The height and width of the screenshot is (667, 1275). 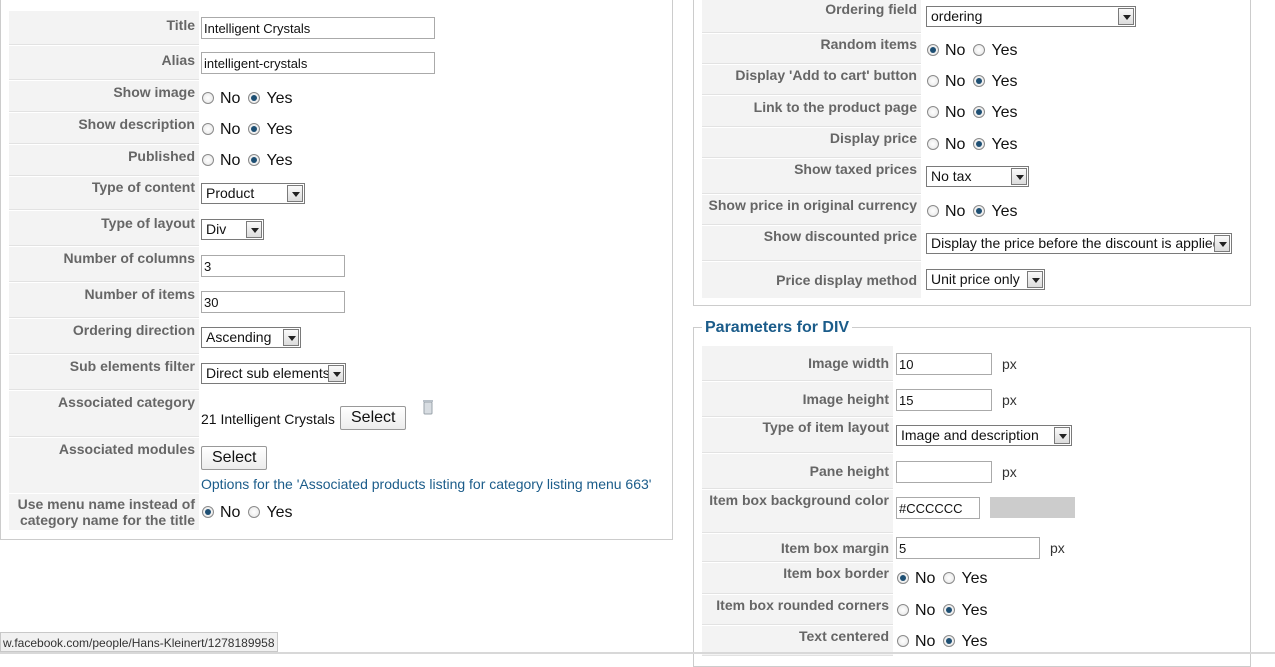 What do you see at coordinates (903, 610) in the screenshot?
I see `rounded-corners-no-radio` at bounding box center [903, 610].